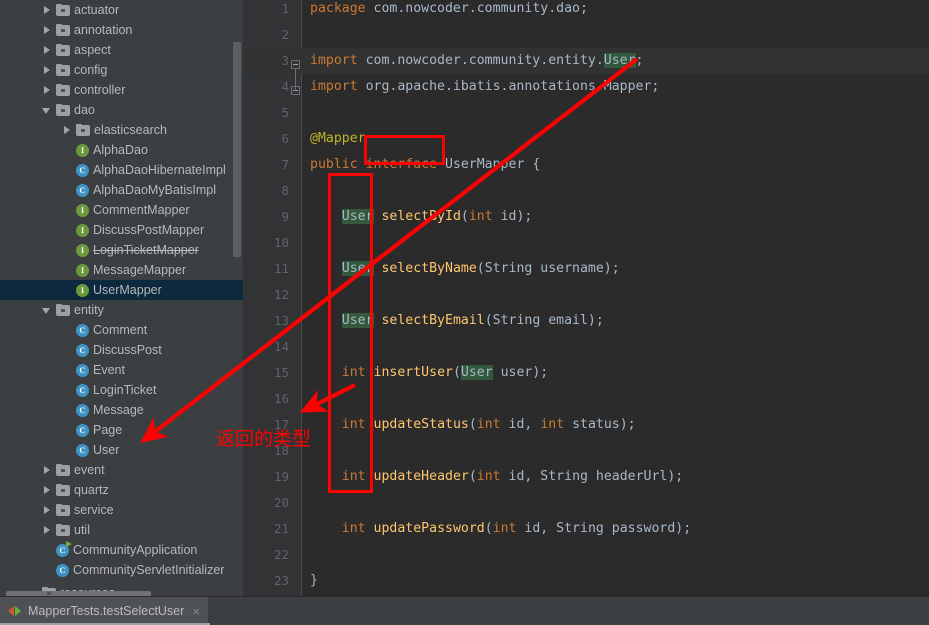 The width and height of the screenshot is (929, 625). Describe the element at coordinates (121, 450) in the screenshot. I see `sidebar-item-user: C User` at that location.